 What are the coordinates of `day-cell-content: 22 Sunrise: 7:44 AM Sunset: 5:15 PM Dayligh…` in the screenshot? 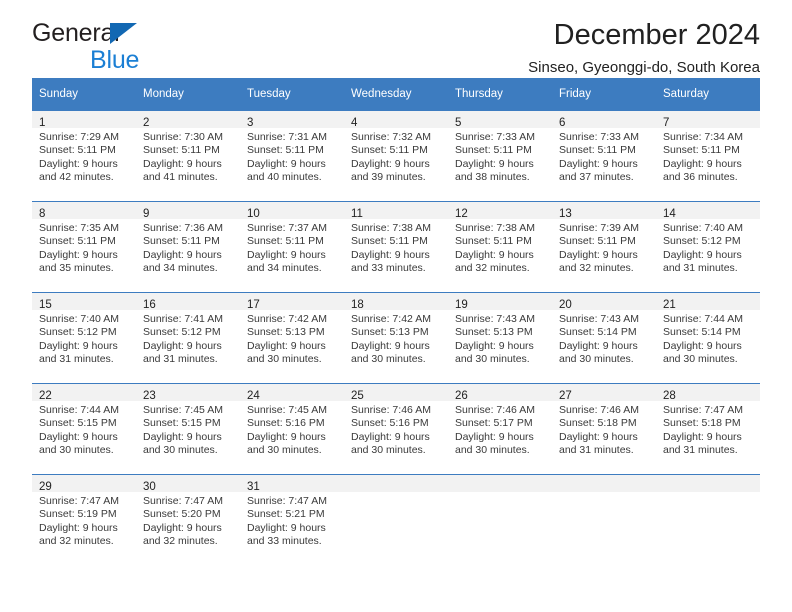 It's located at (84, 429).